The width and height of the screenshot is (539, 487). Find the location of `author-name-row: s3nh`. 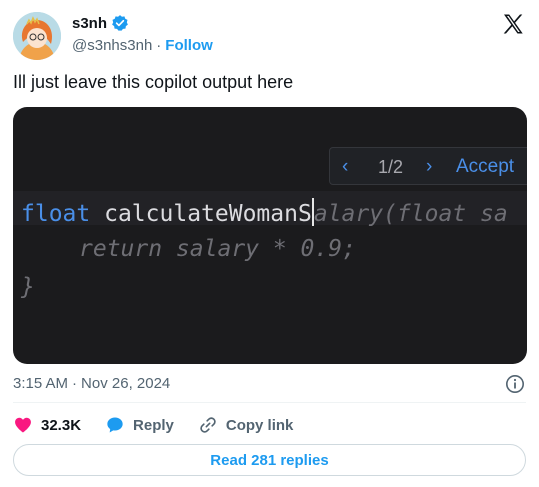

author-name-row: s3nh is located at coordinates (100, 23).